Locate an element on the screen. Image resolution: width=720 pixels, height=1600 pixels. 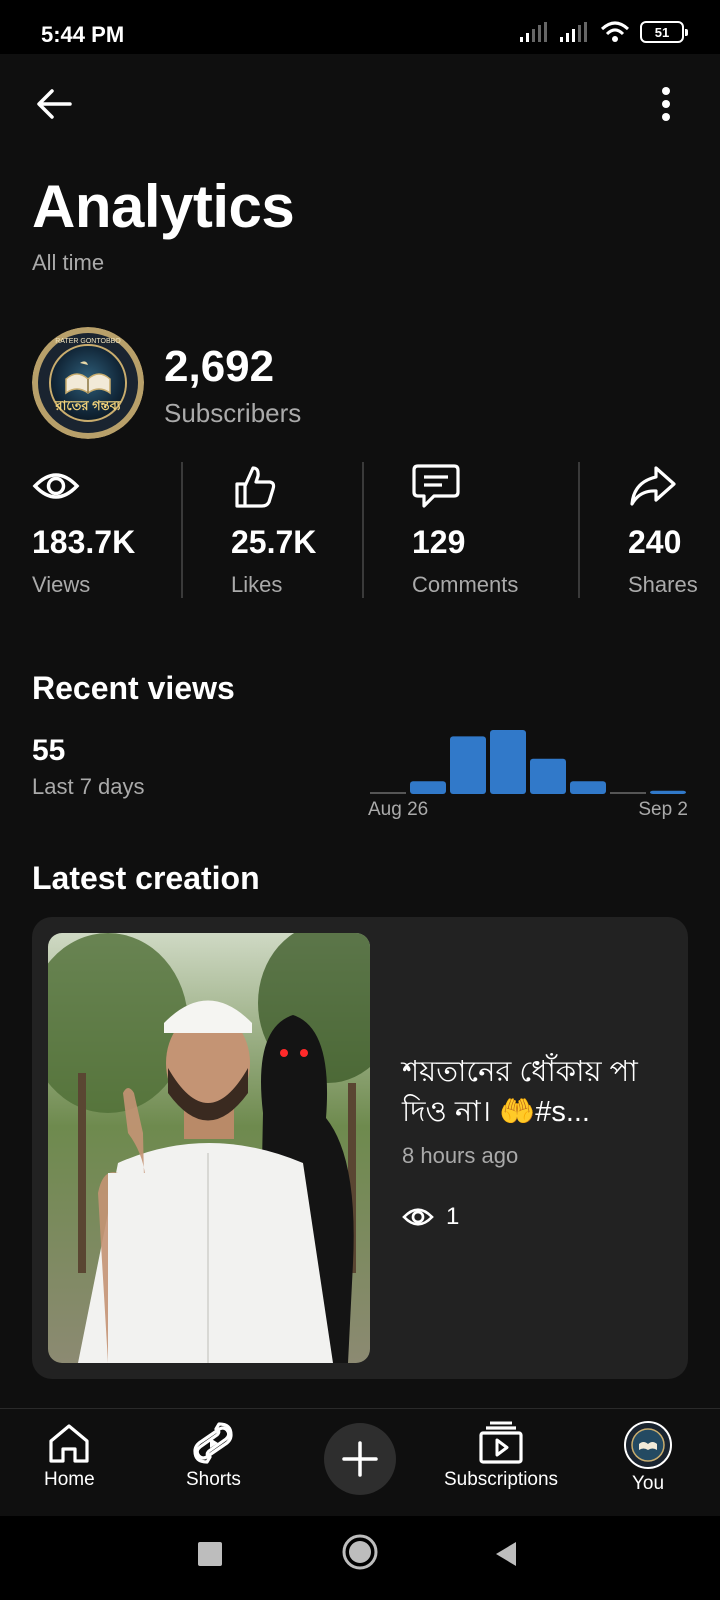
video-views: 1 is located at coordinates (430, 1217).